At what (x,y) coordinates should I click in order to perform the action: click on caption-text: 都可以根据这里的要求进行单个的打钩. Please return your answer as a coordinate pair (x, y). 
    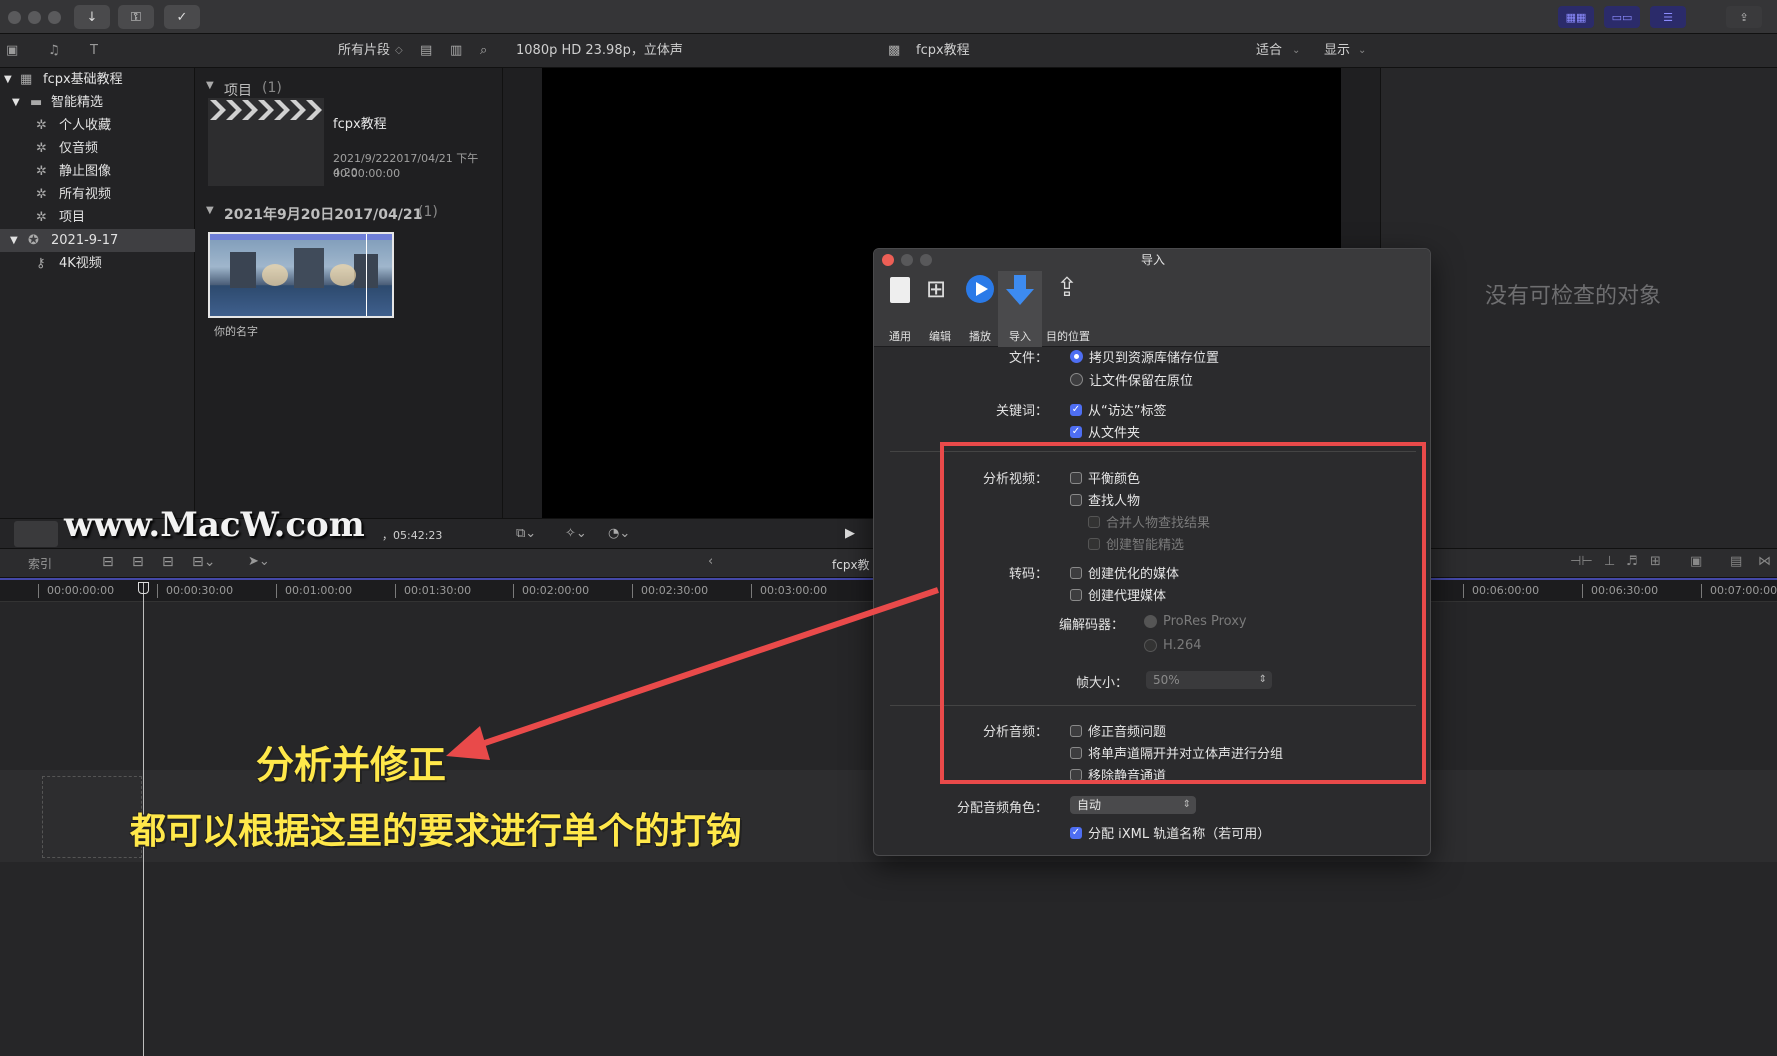
    Looking at the image, I should click on (436, 831).